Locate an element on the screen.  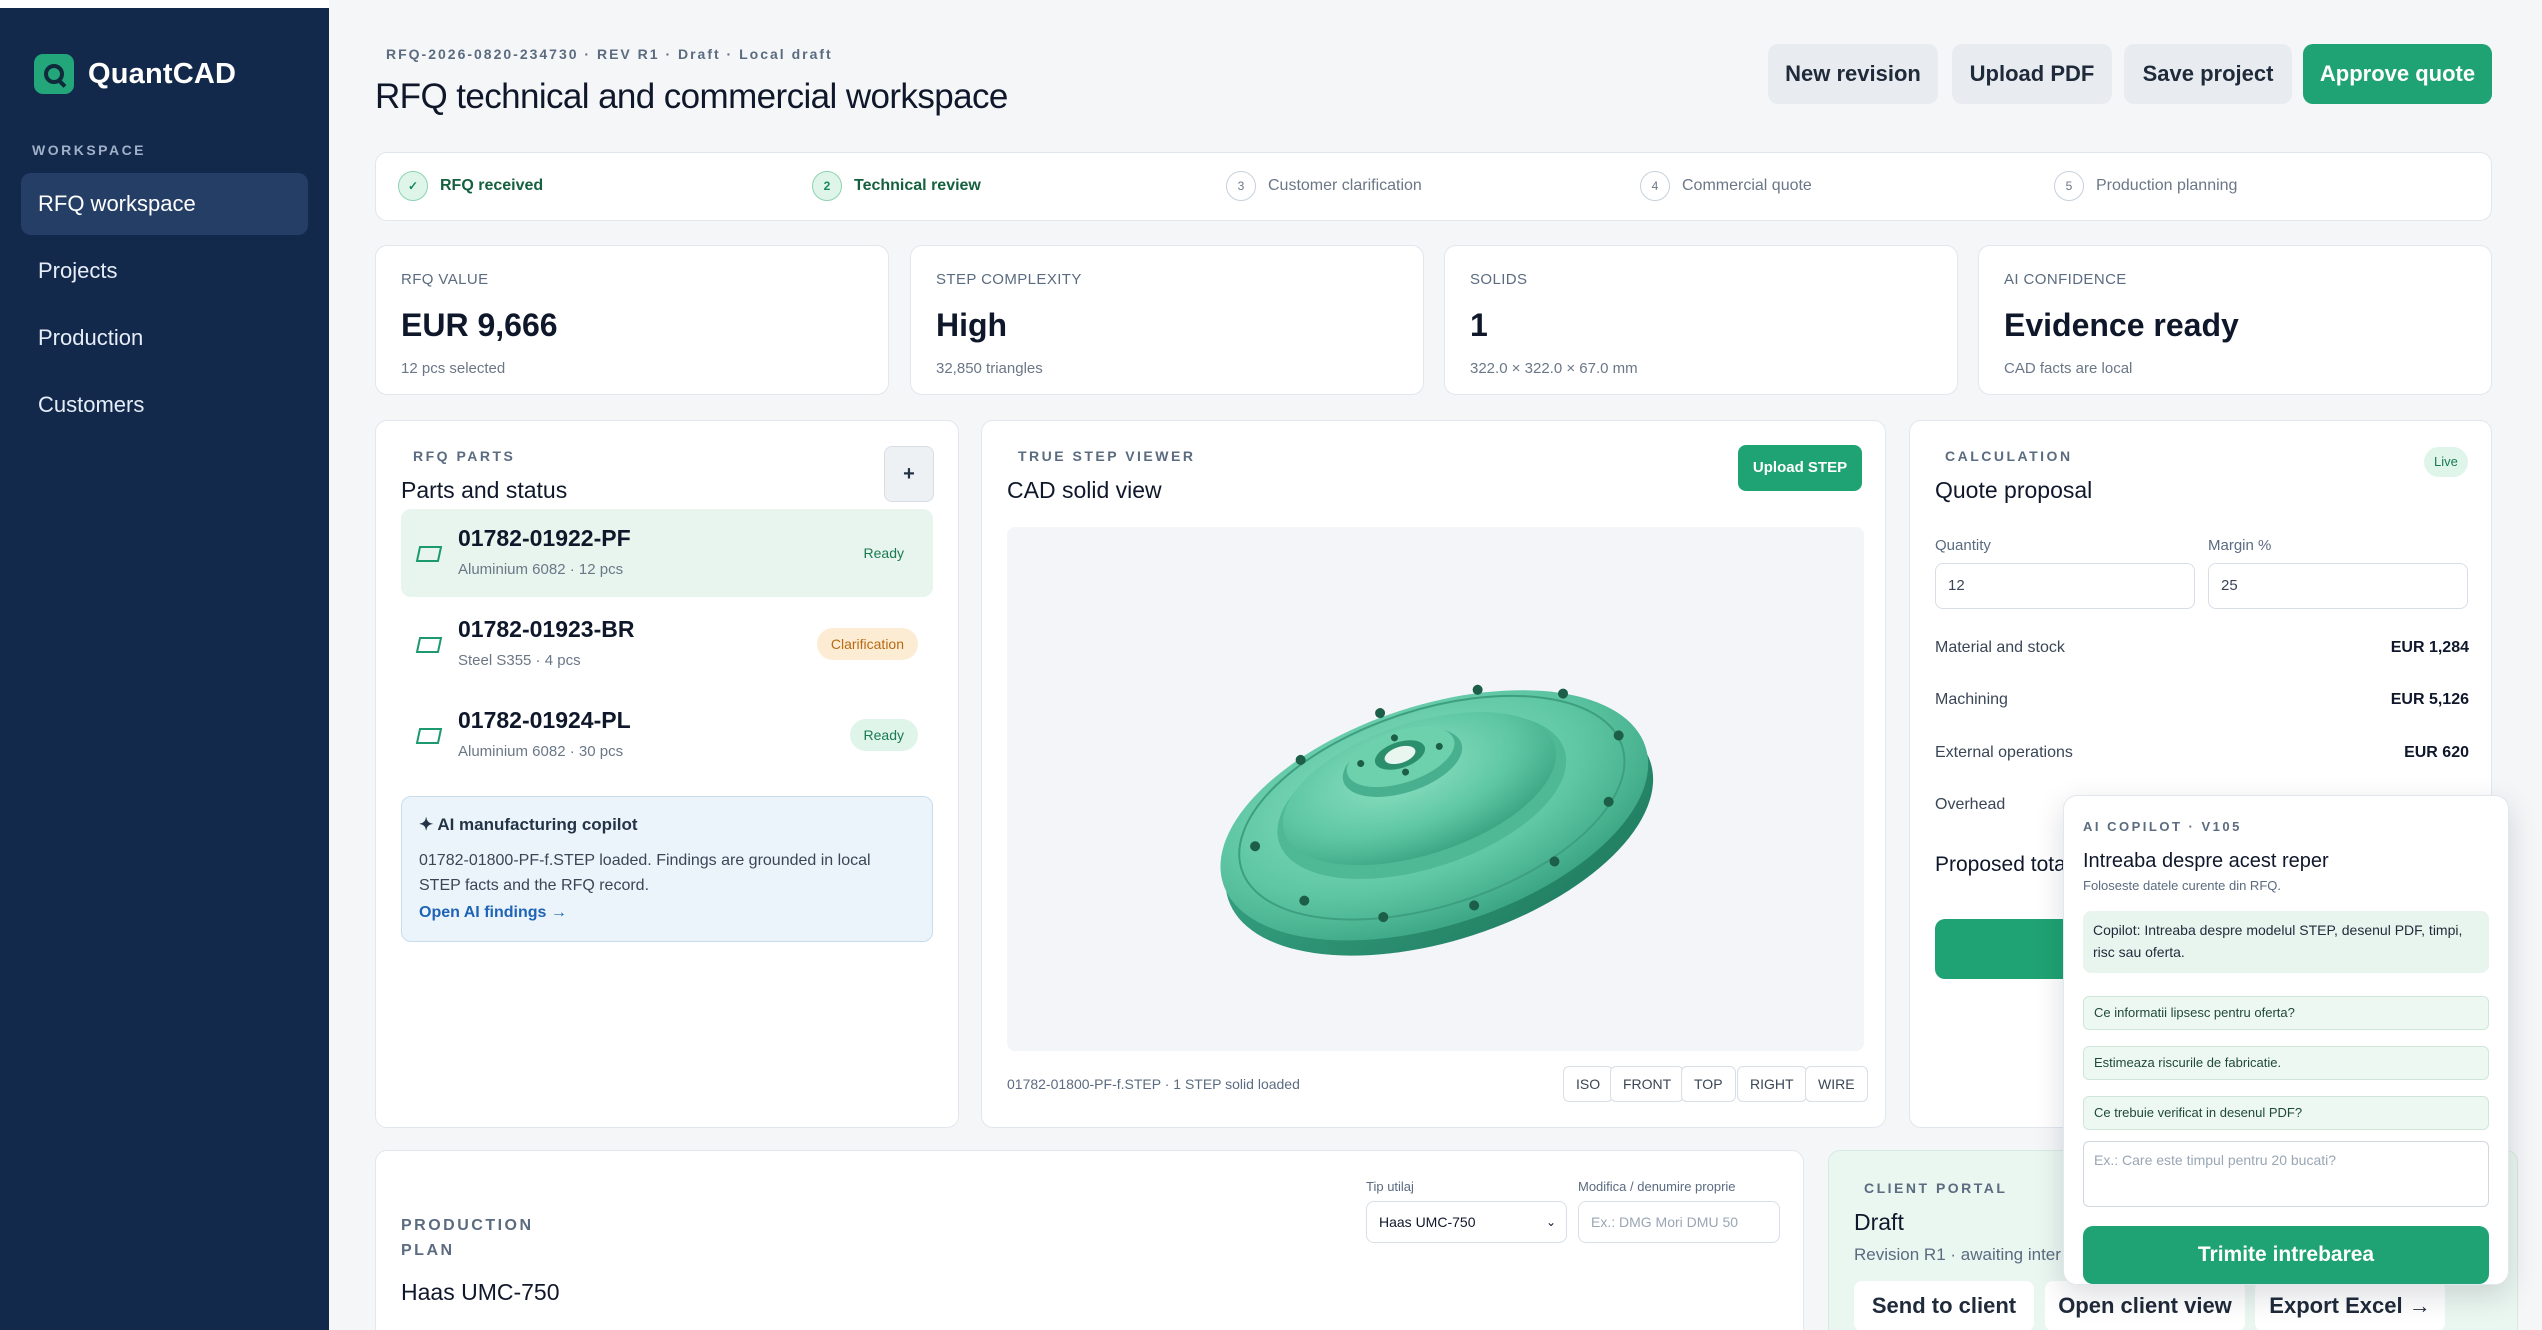
part-meta: Aluminium 6082 · 12 pcs is located at coordinates (541, 569).